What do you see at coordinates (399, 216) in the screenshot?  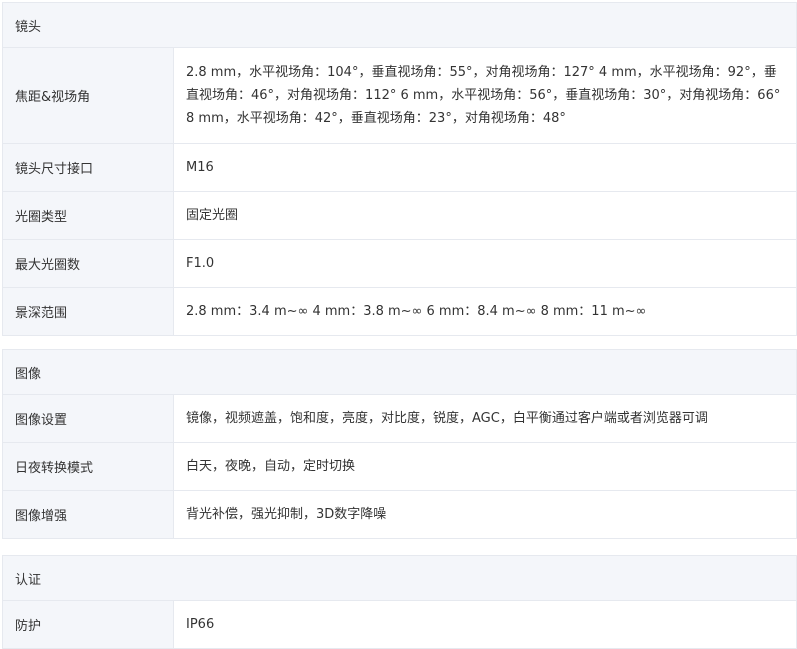 I see `table-row: 光圈类型 固定光圈` at bounding box center [399, 216].